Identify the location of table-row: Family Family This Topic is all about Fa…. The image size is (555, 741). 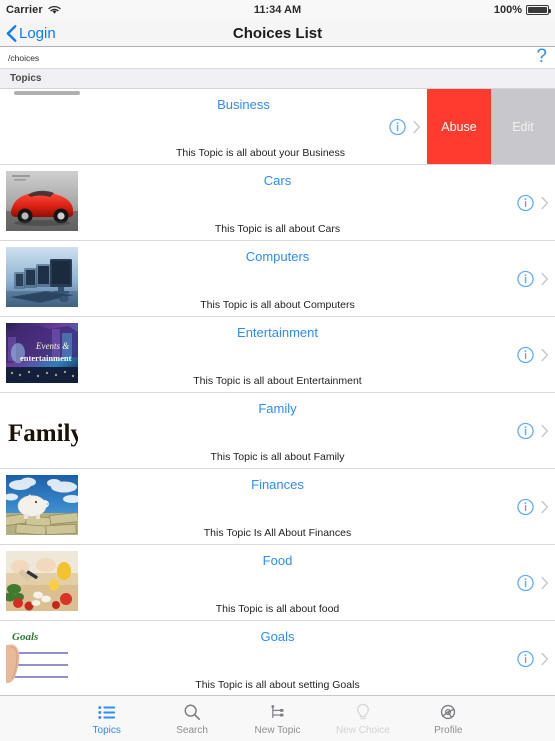
(277, 431).